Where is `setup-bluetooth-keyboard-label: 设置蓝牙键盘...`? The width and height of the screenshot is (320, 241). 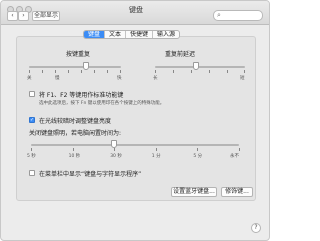
setup-bluetooth-keyboard-label: 设置蓝牙键盘... is located at coordinates (194, 191).